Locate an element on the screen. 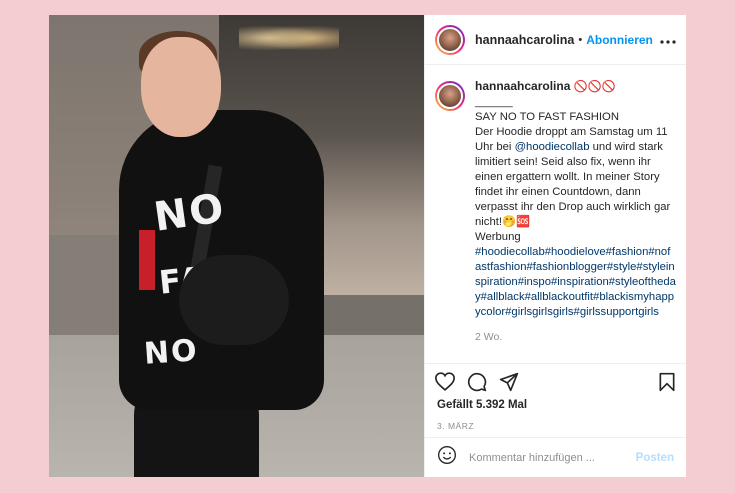 The image size is (735, 493). heart-icon is located at coordinates (445, 381).